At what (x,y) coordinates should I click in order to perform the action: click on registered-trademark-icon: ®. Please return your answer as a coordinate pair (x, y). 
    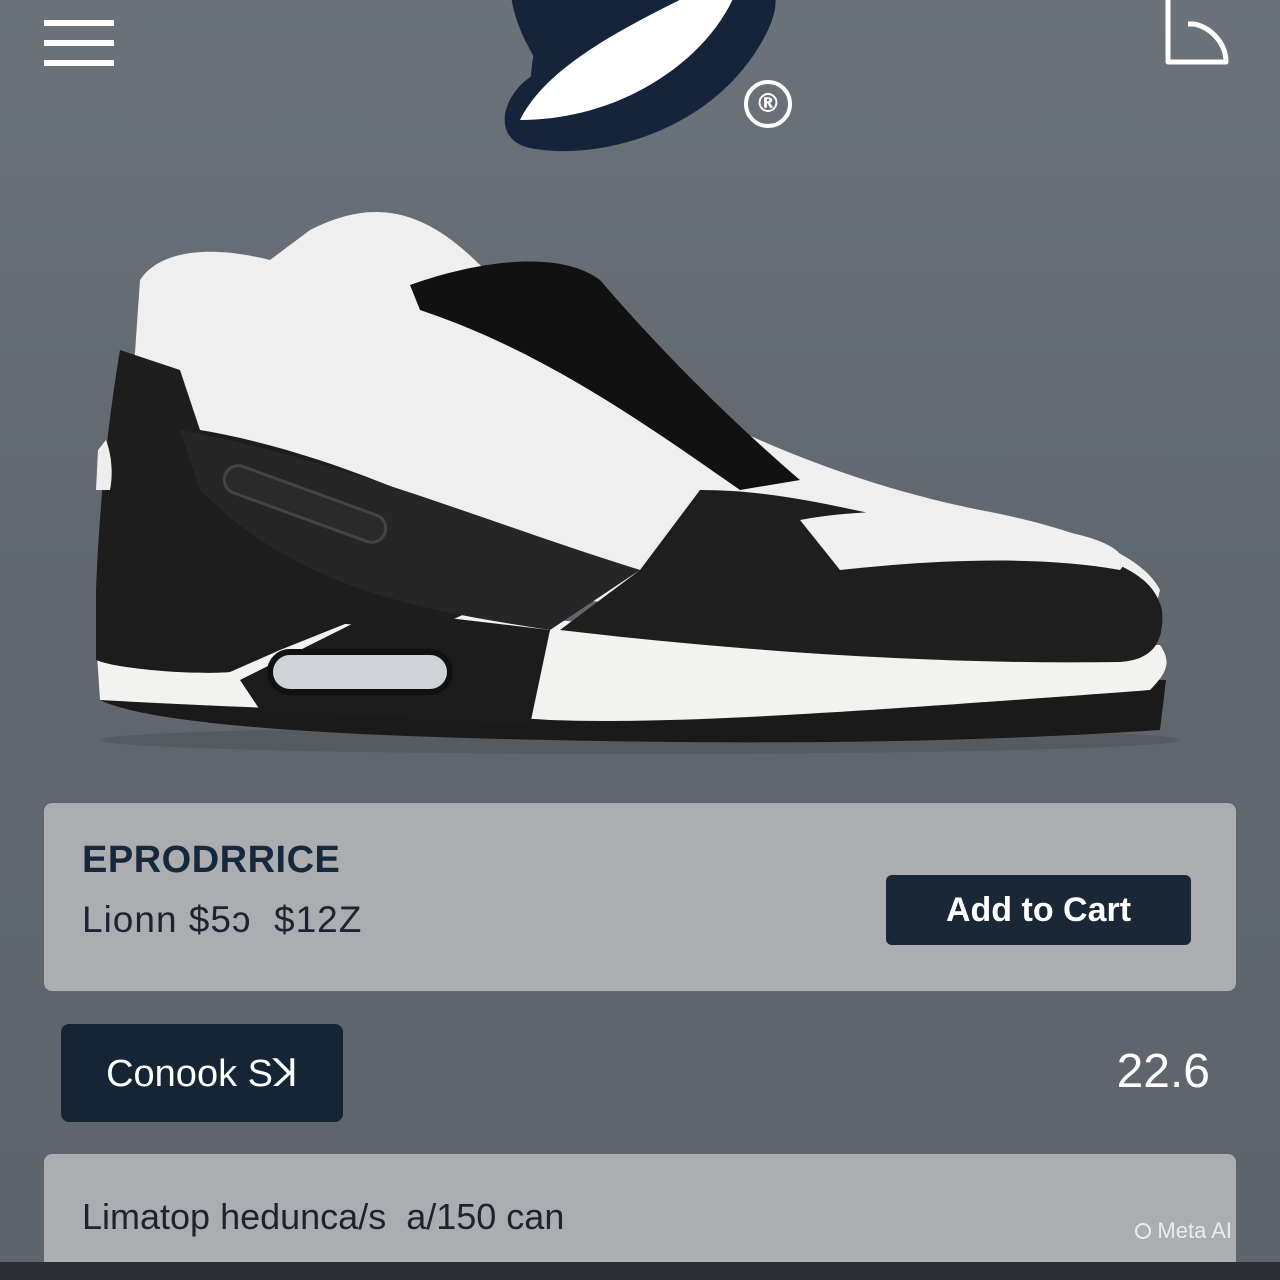
    Looking at the image, I should click on (768, 104).